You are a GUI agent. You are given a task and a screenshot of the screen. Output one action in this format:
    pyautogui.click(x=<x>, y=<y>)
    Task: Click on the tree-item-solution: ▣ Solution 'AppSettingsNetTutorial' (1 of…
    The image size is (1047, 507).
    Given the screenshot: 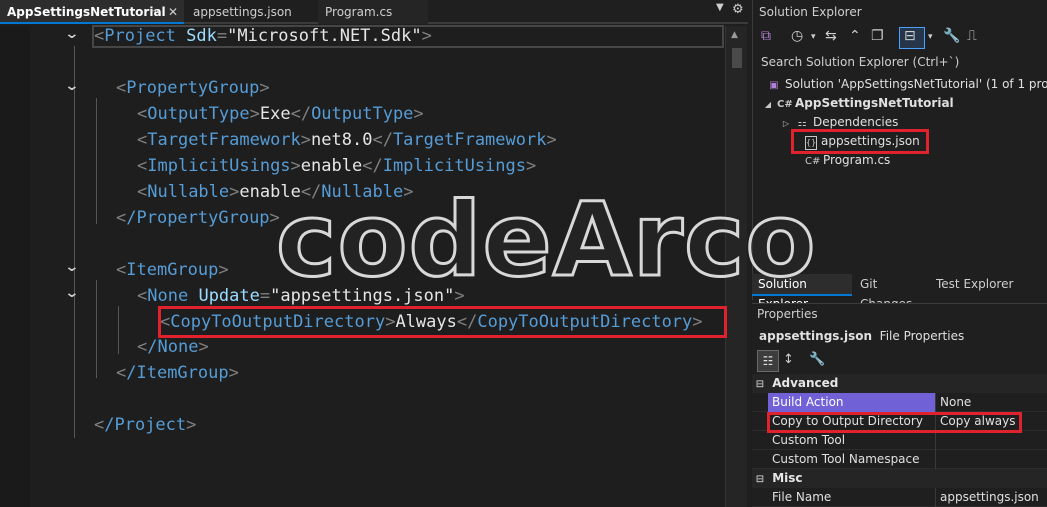 What is the action you would take?
    pyautogui.click(x=907, y=84)
    